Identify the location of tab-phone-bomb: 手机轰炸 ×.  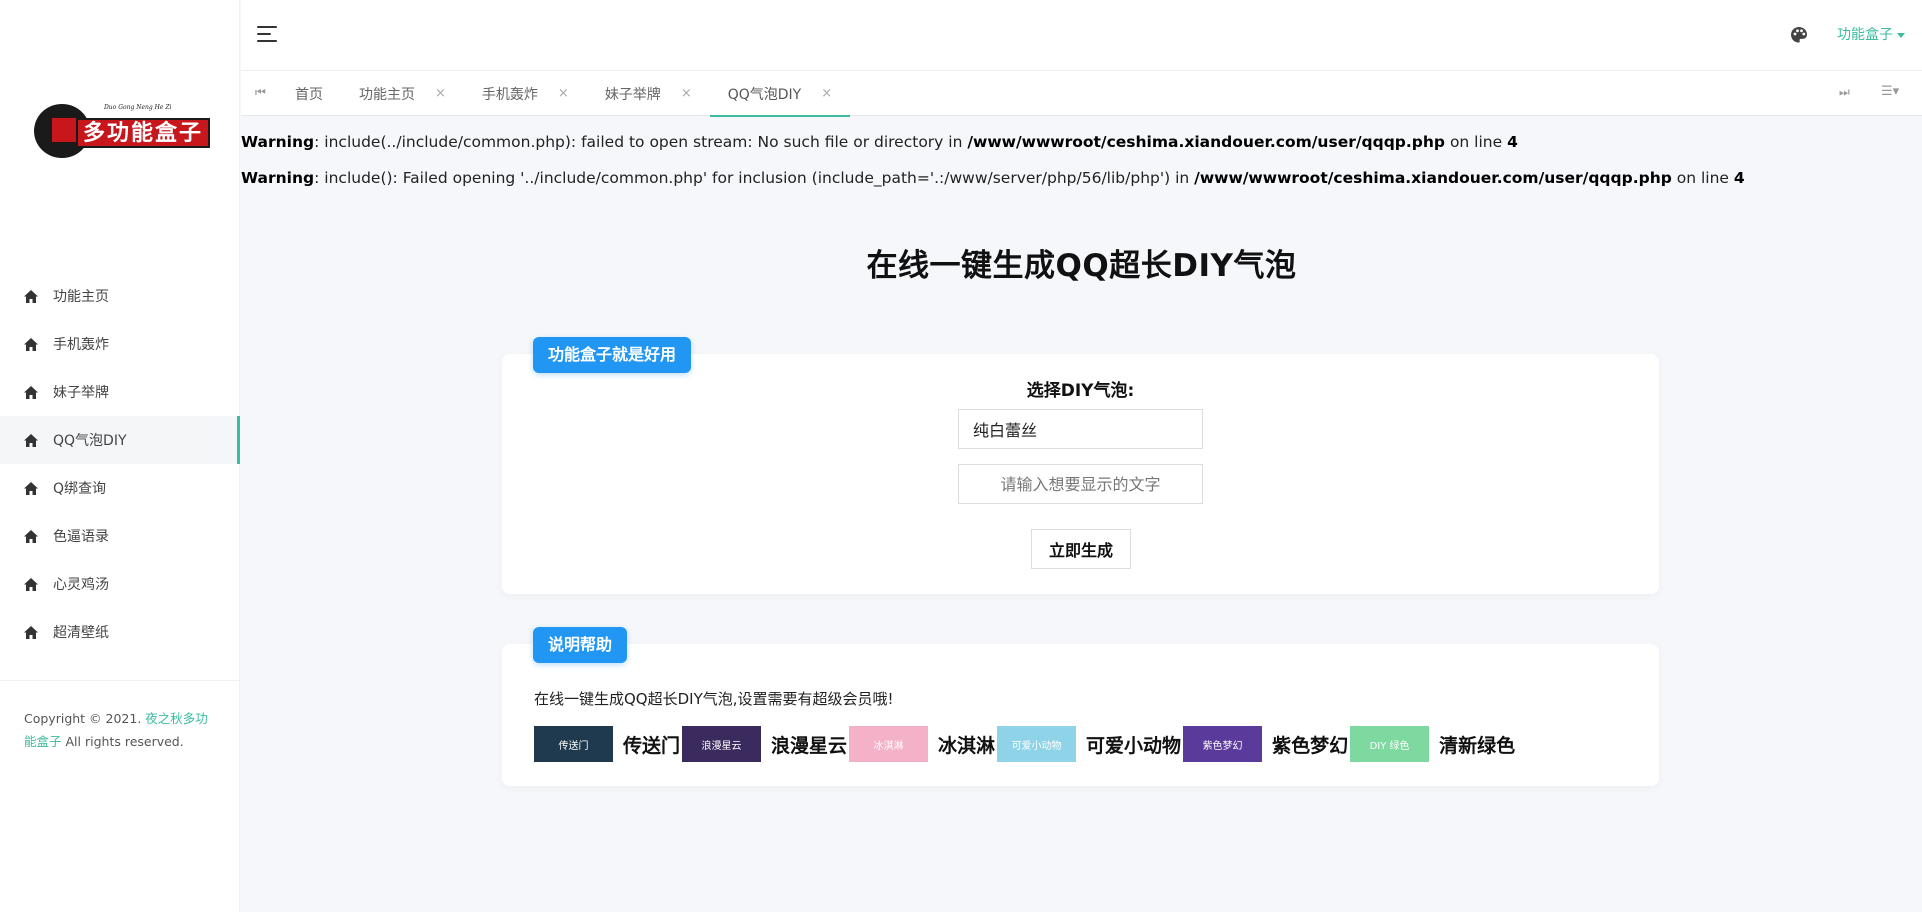
(525, 93).